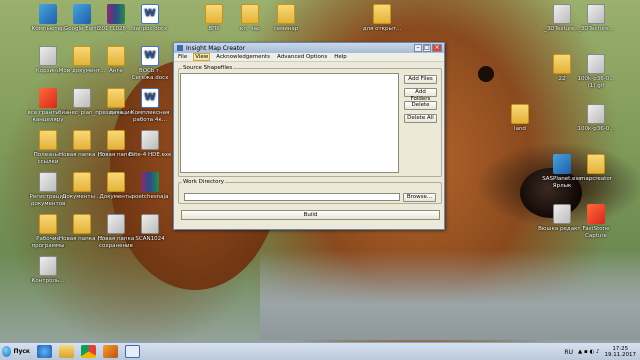  What do you see at coordinates (520, 129) in the screenshot?
I see `desktop-icon-label: land` at bounding box center [520, 129].